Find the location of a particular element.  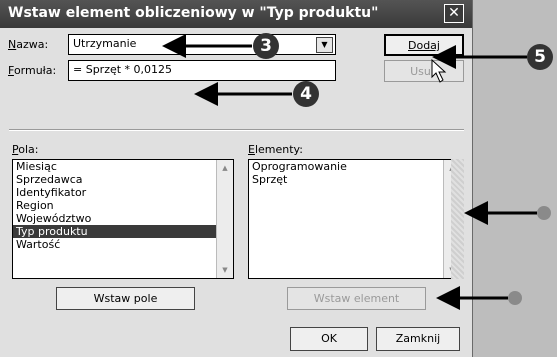

callout-4: 4 is located at coordinates (306, 94).